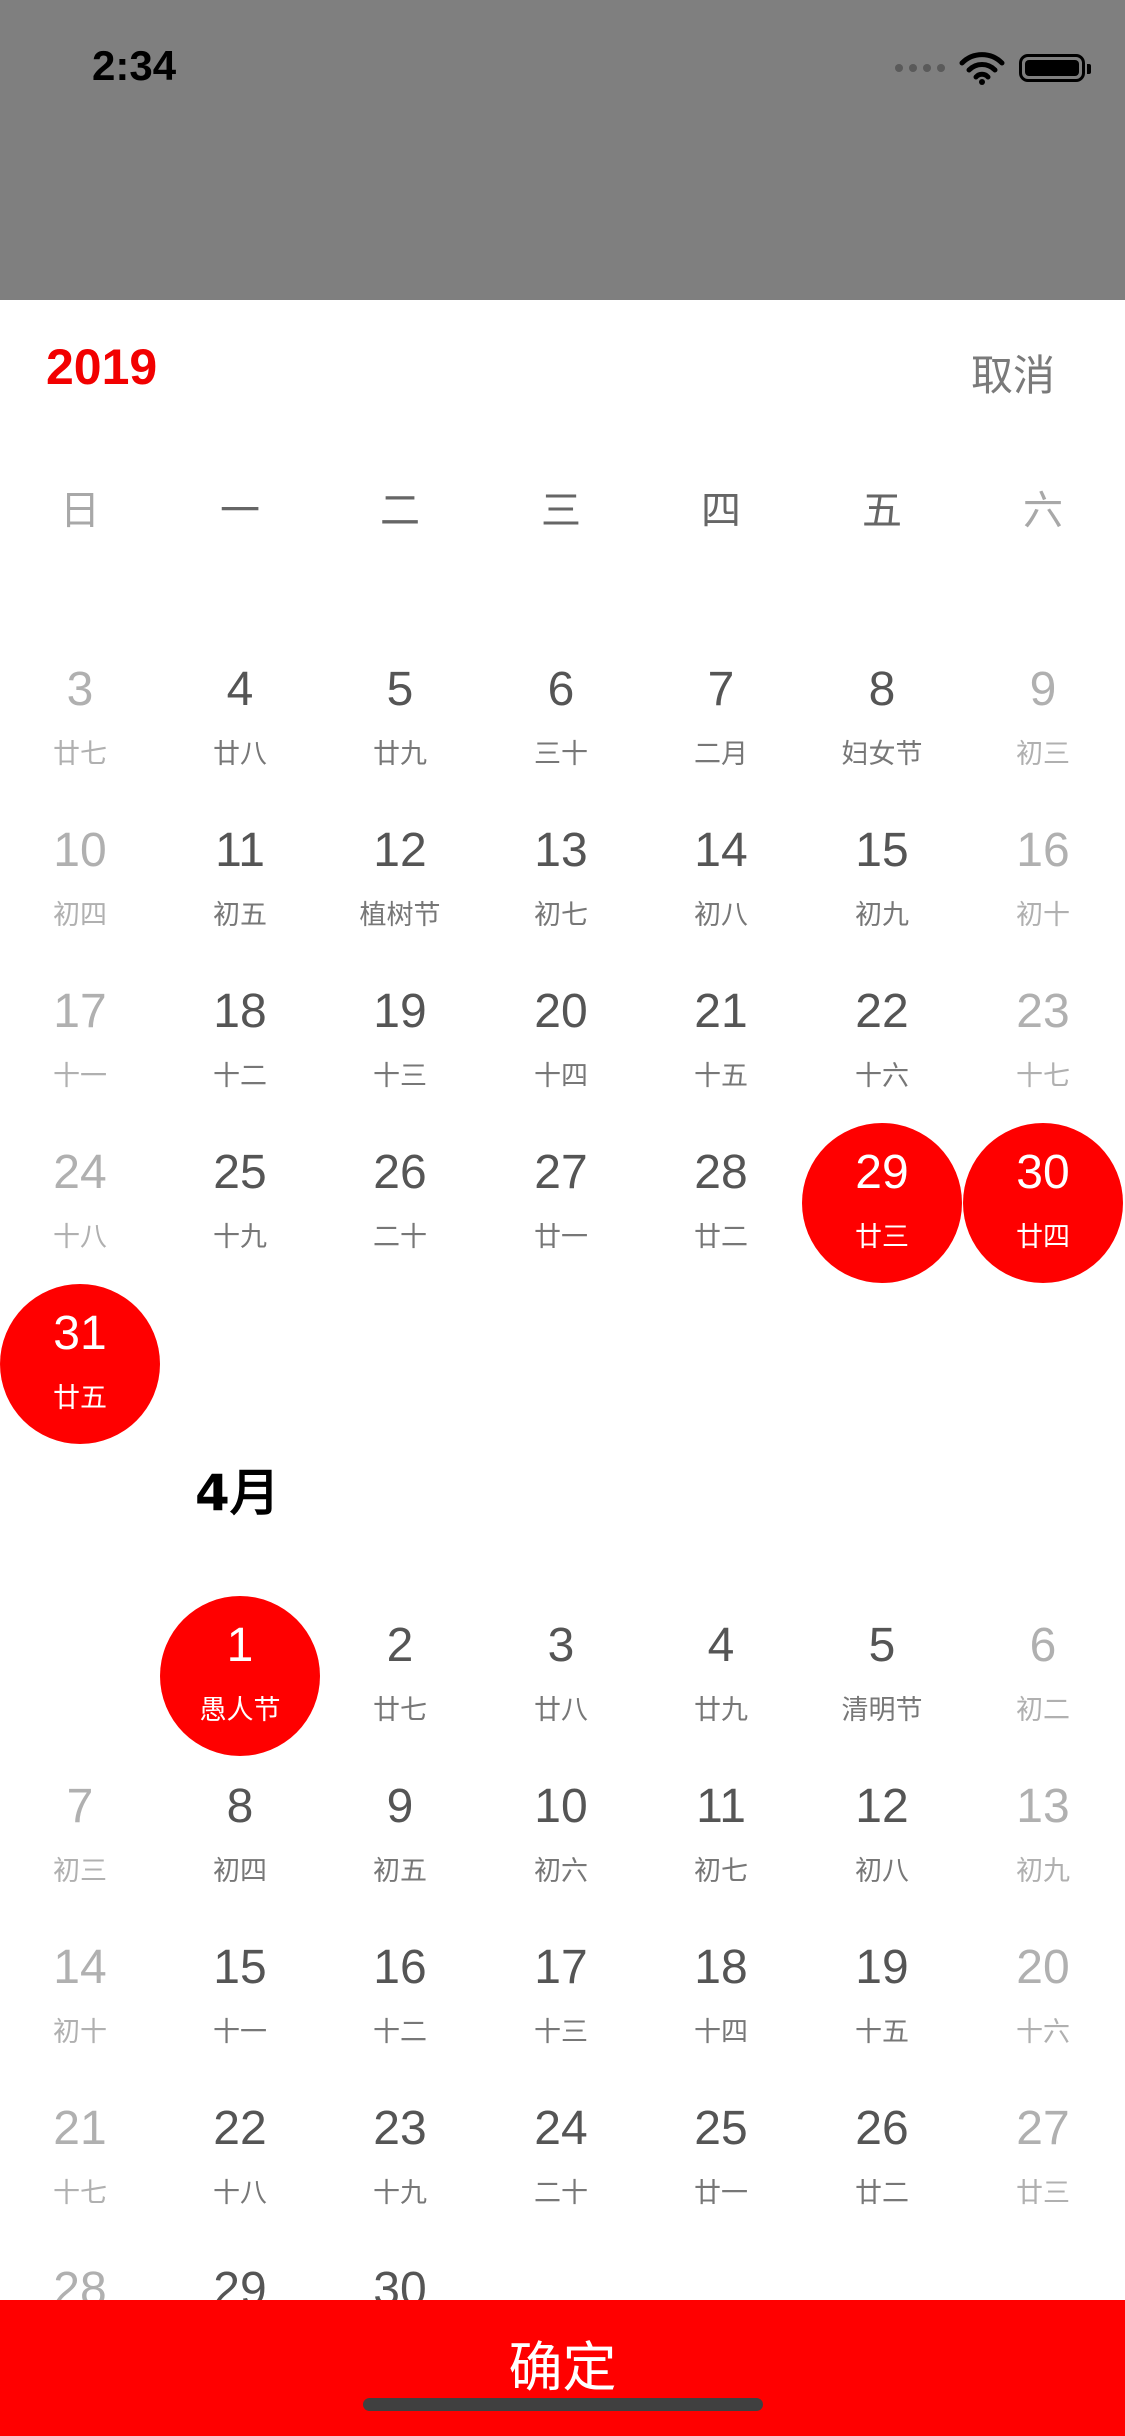 The width and height of the screenshot is (1125, 2436). I want to click on month-title-april: 4月, so click(237, 1493).